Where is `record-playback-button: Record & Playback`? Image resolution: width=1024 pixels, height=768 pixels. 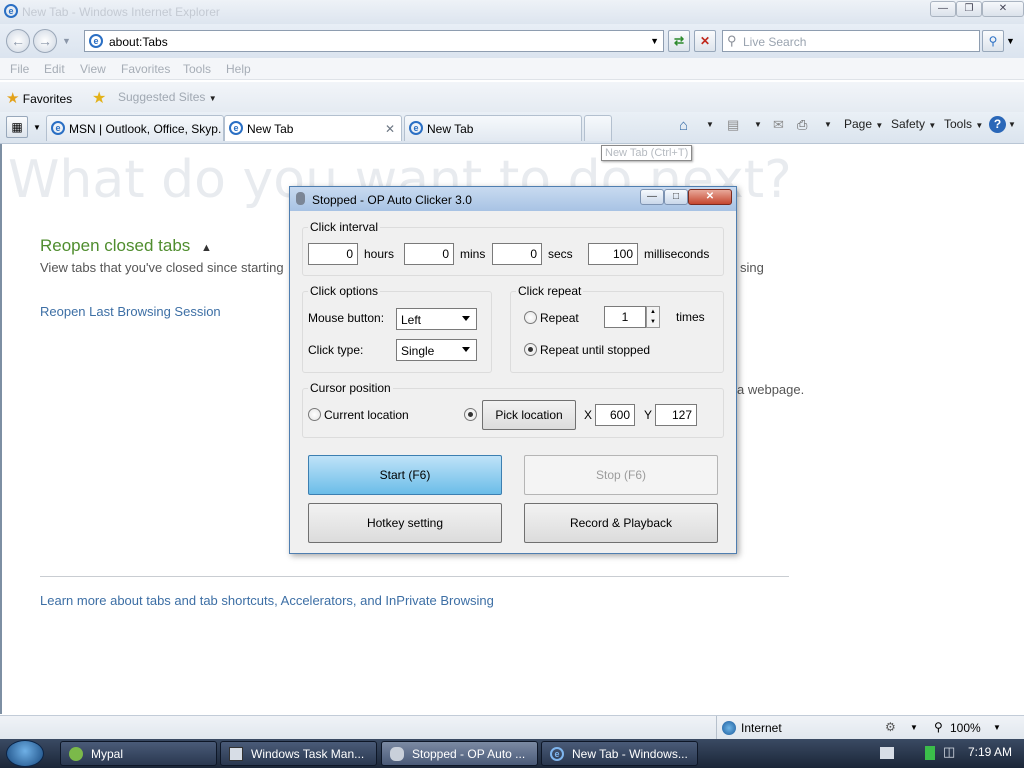 record-playback-button: Record & Playback is located at coordinates (621, 523).